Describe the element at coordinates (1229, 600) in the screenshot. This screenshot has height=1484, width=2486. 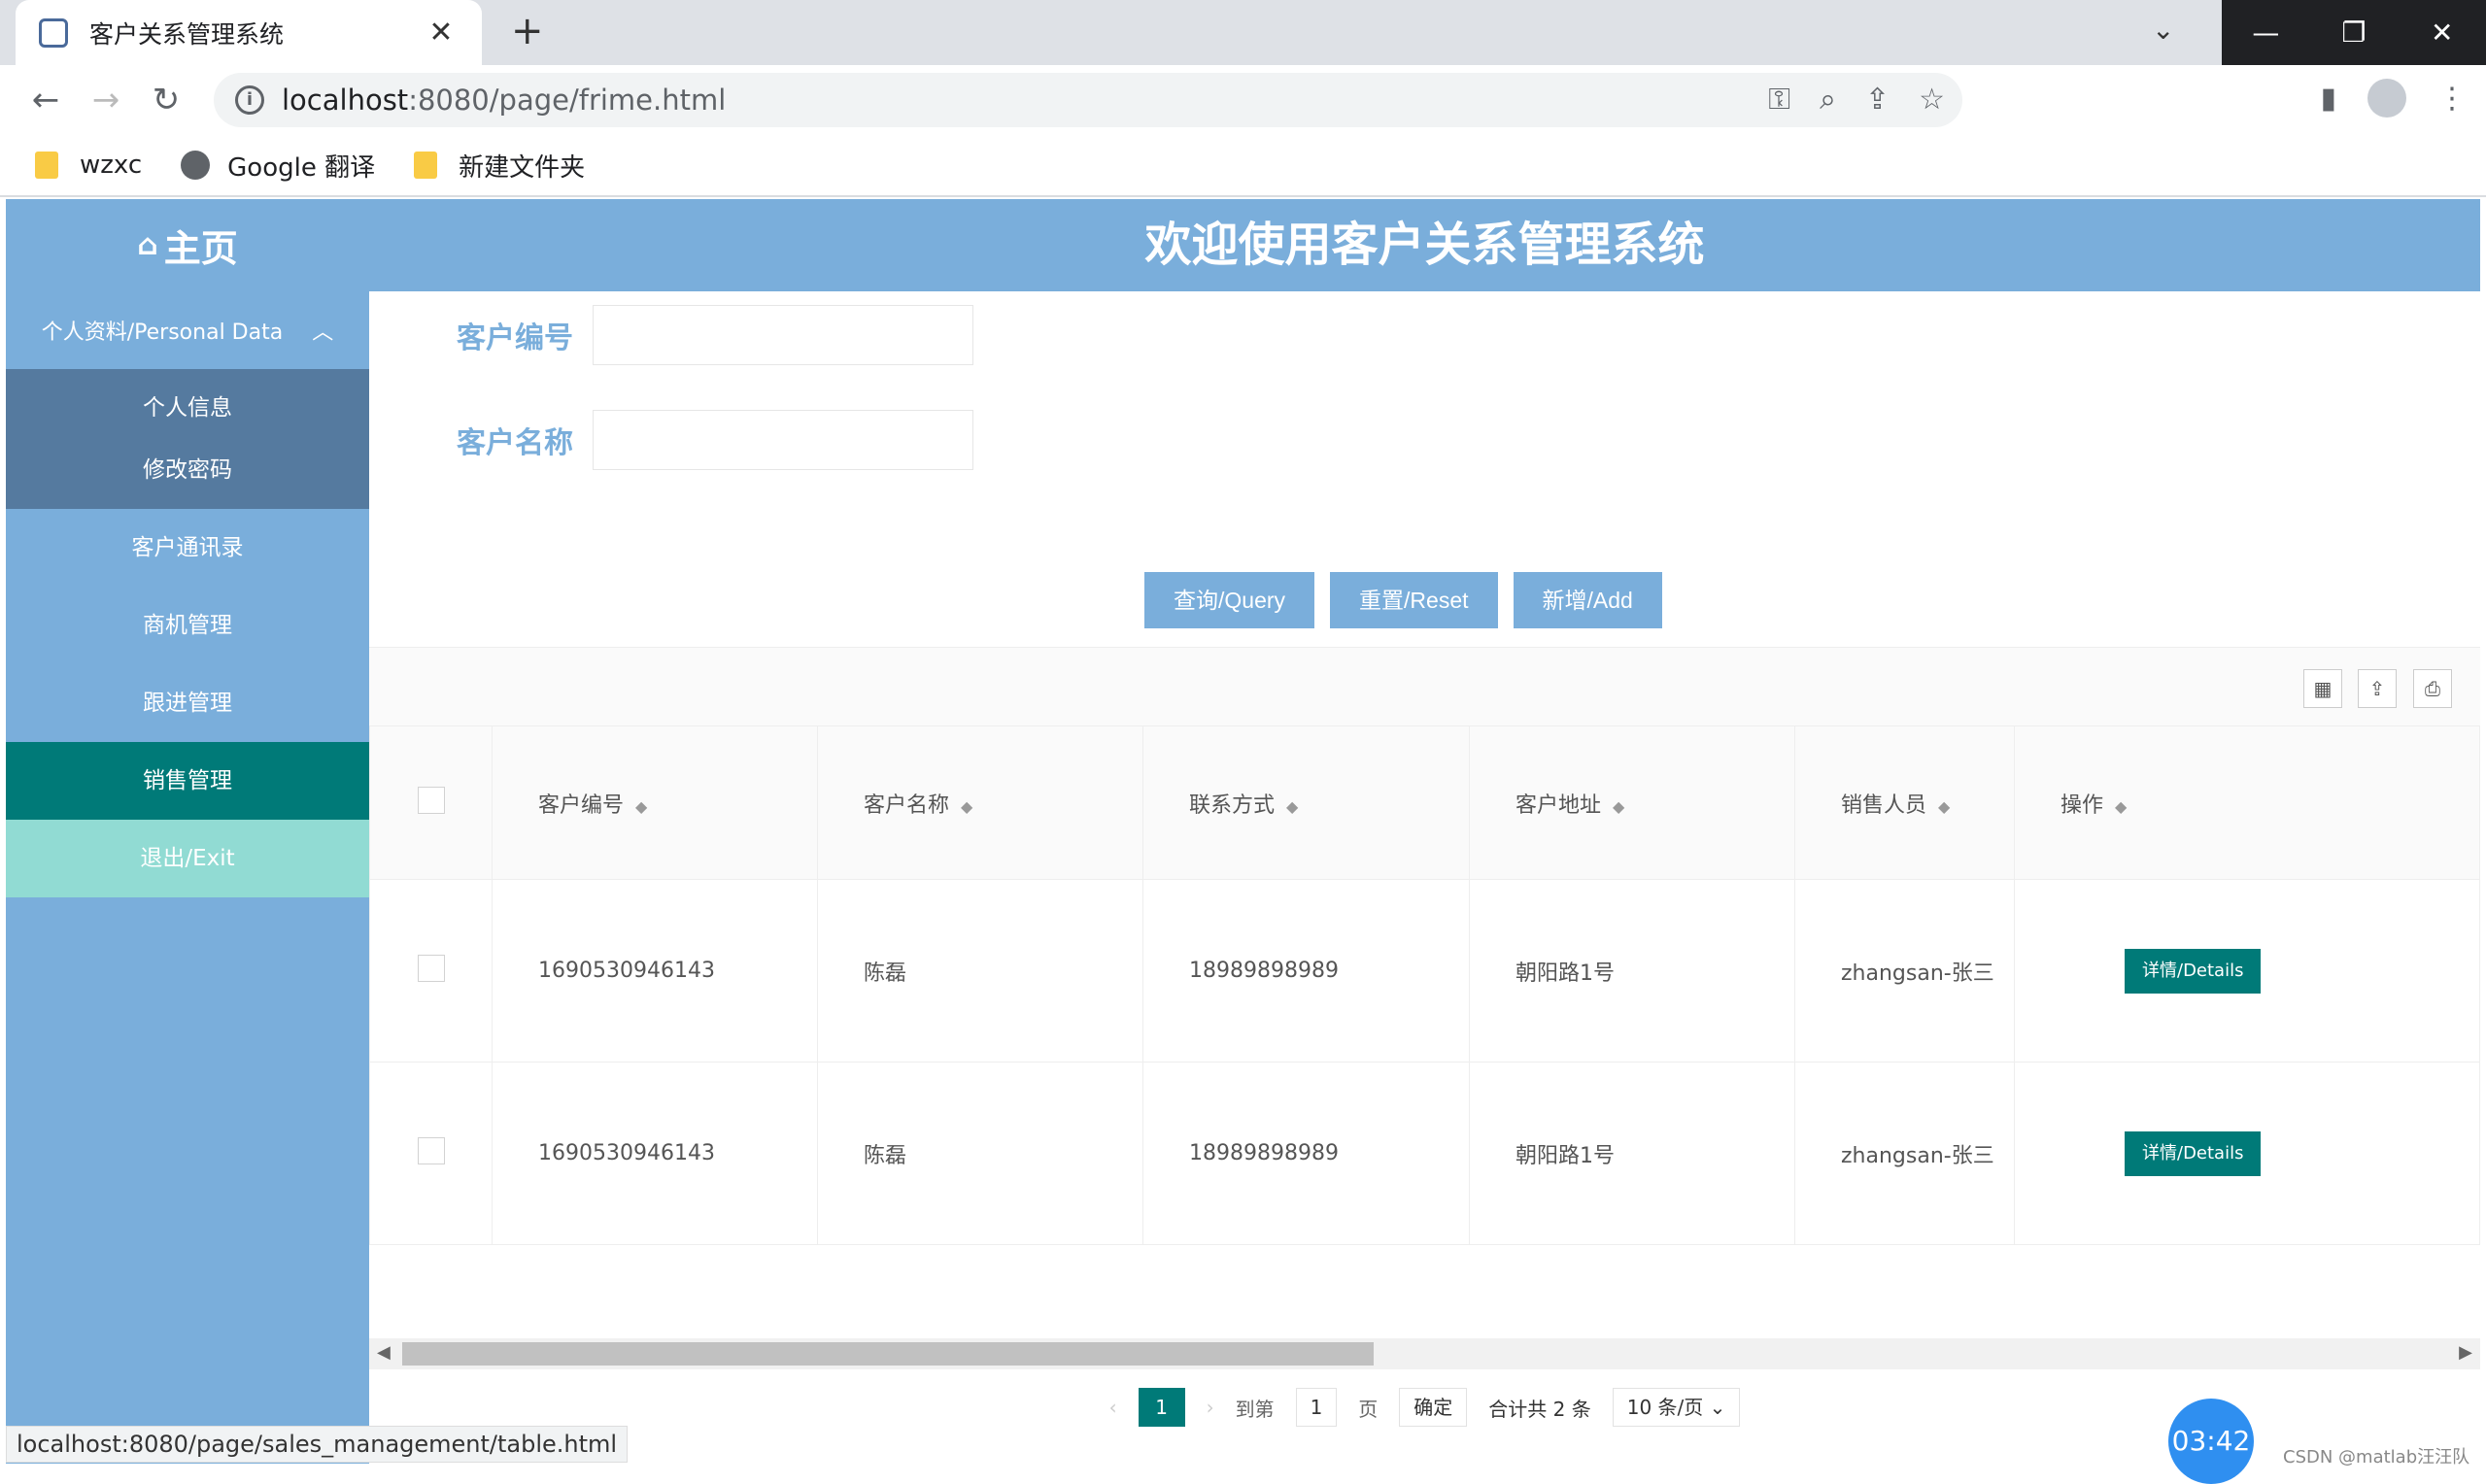
I see `query-button: 查询/Query` at that location.